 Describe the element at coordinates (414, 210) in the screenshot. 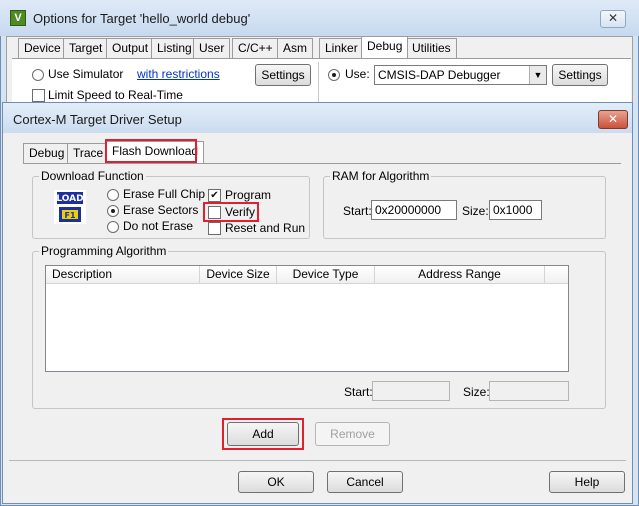

I see `ram-start-input: 0x20000000` at that location.